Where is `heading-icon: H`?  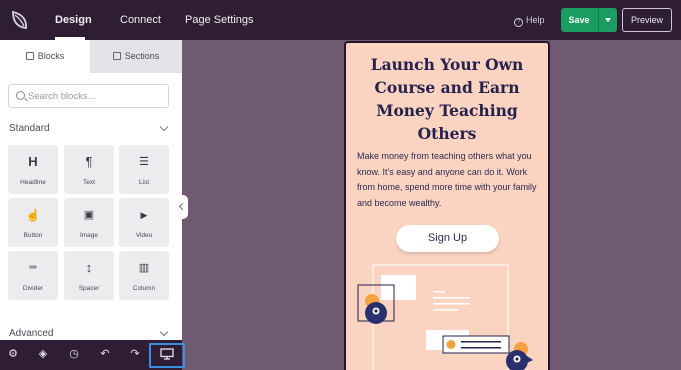
heading-icon: H is located at coordinates (33, 161).